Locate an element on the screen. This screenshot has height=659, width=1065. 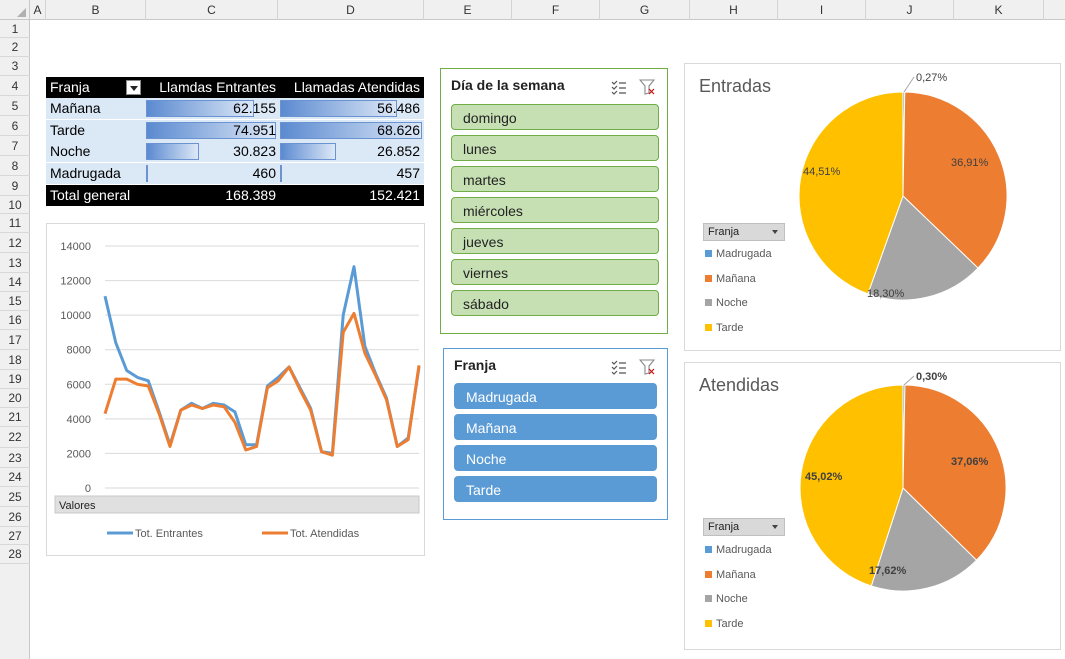
column-header-f: F is located at coordinates (556, 10).